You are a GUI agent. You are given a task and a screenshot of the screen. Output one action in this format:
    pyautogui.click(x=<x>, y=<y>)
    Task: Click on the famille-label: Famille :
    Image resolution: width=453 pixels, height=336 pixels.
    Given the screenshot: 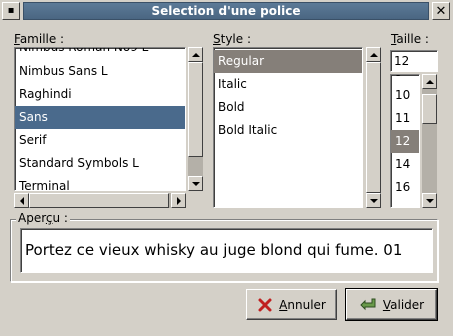 What is the action you would take?
    pyautogui.click(x=39, y=39)
    